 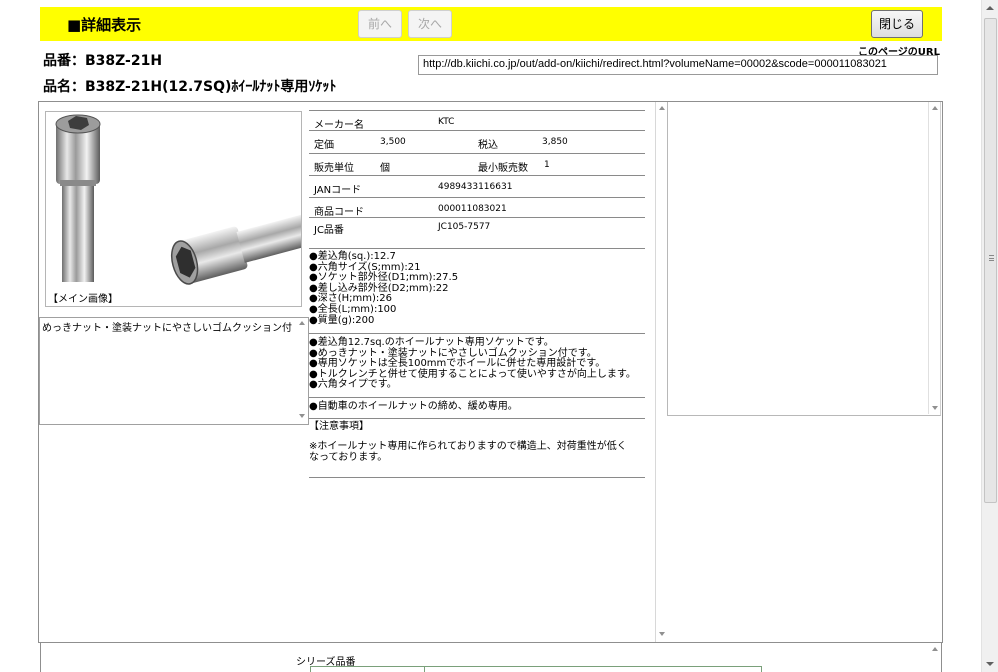 I want to click on spec-row-jan: JANコード 4989433116631, so click(x=477, y=187).